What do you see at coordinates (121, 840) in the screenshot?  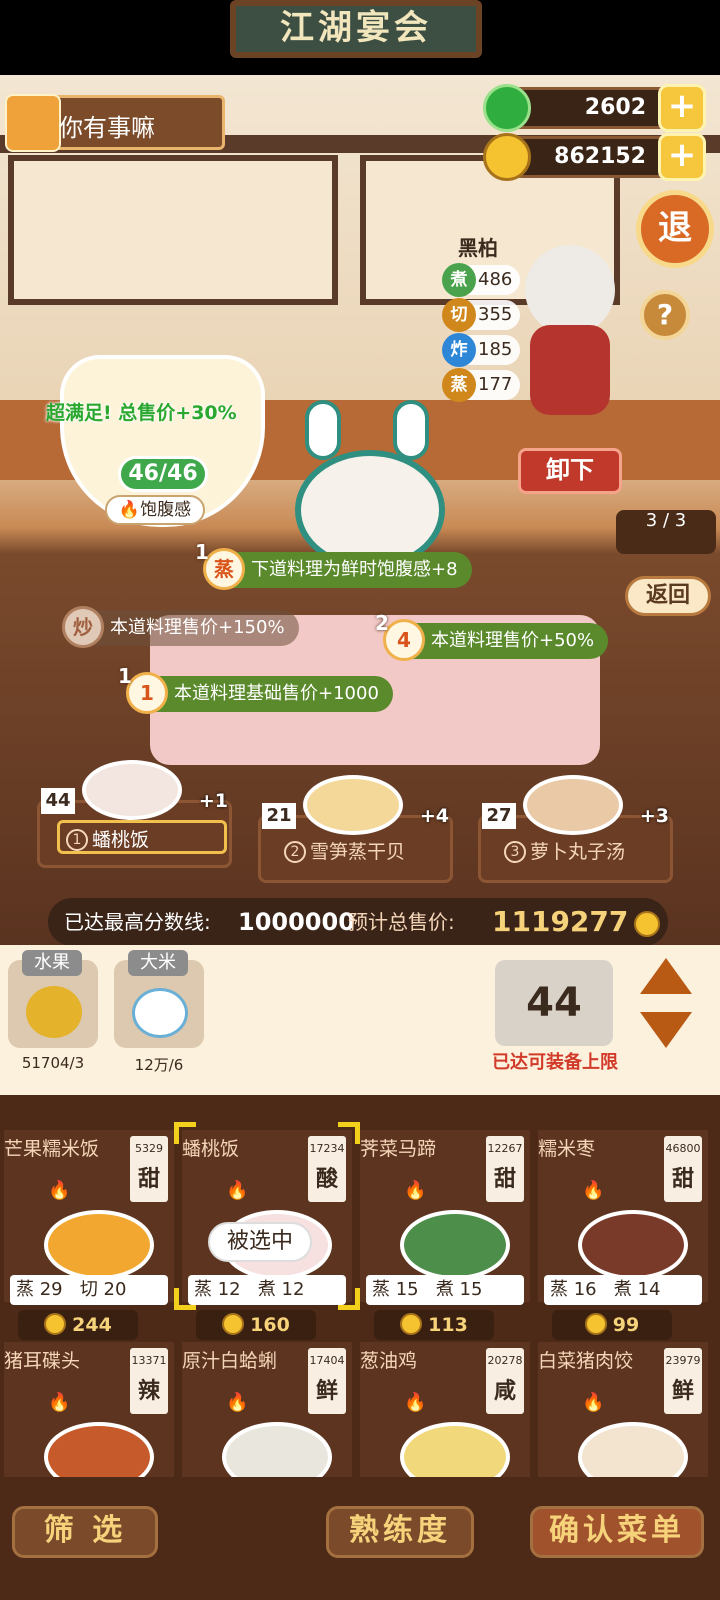 I see `slot-name-text: 蟠桃饭` at bounding box center [121, 840].